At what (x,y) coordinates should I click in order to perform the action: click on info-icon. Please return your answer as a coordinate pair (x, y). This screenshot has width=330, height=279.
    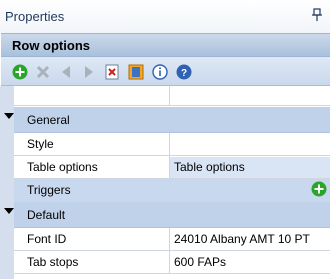
    Looking at the image, I should click on (160, 72).